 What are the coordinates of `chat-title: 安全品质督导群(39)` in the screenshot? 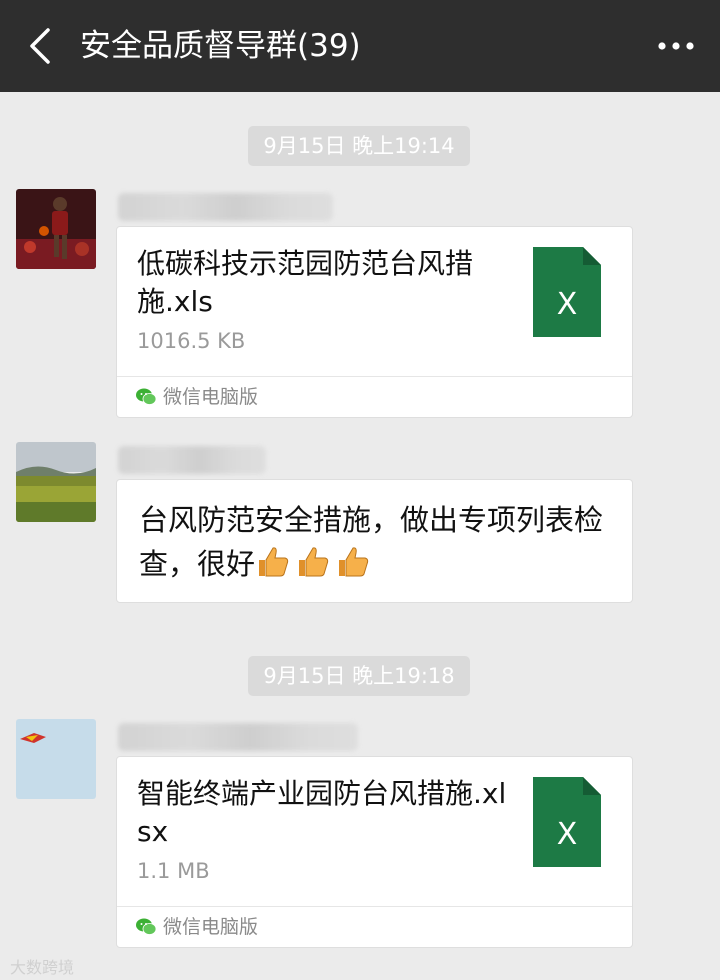 It's located at (220, 46).